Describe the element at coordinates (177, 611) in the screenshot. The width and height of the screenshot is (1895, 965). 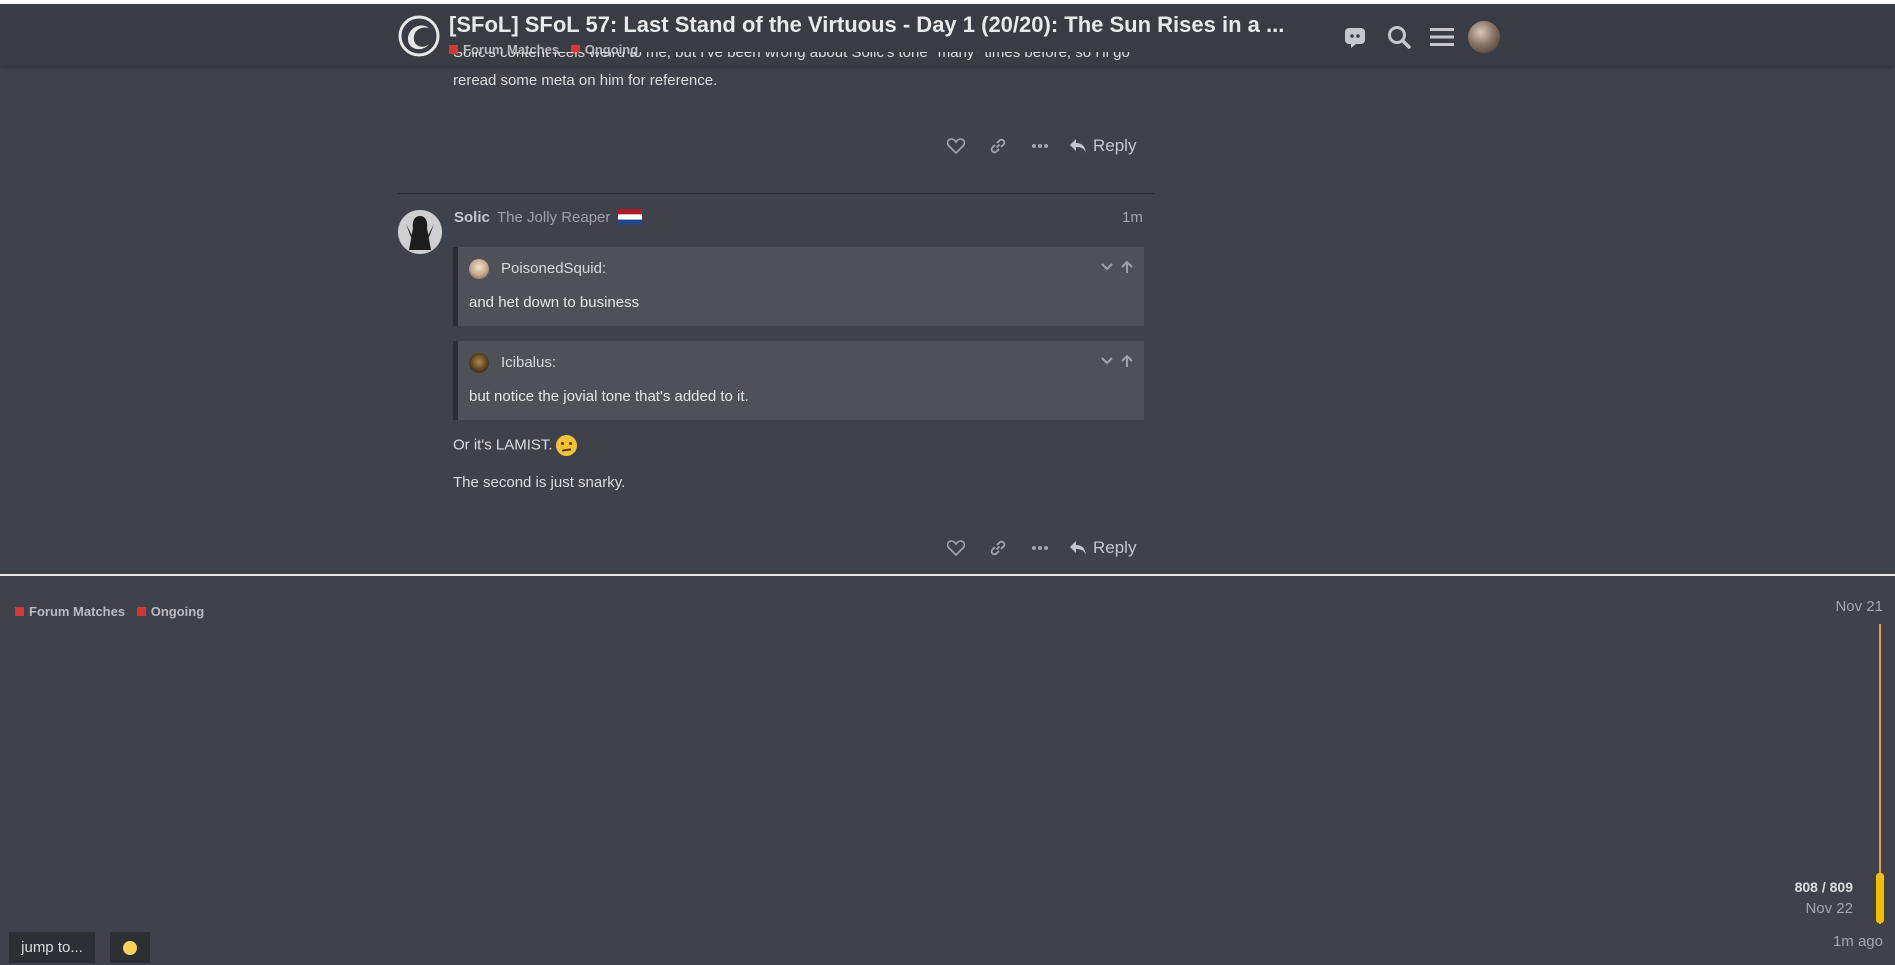
I see `category-label: Ongoing` at that location.